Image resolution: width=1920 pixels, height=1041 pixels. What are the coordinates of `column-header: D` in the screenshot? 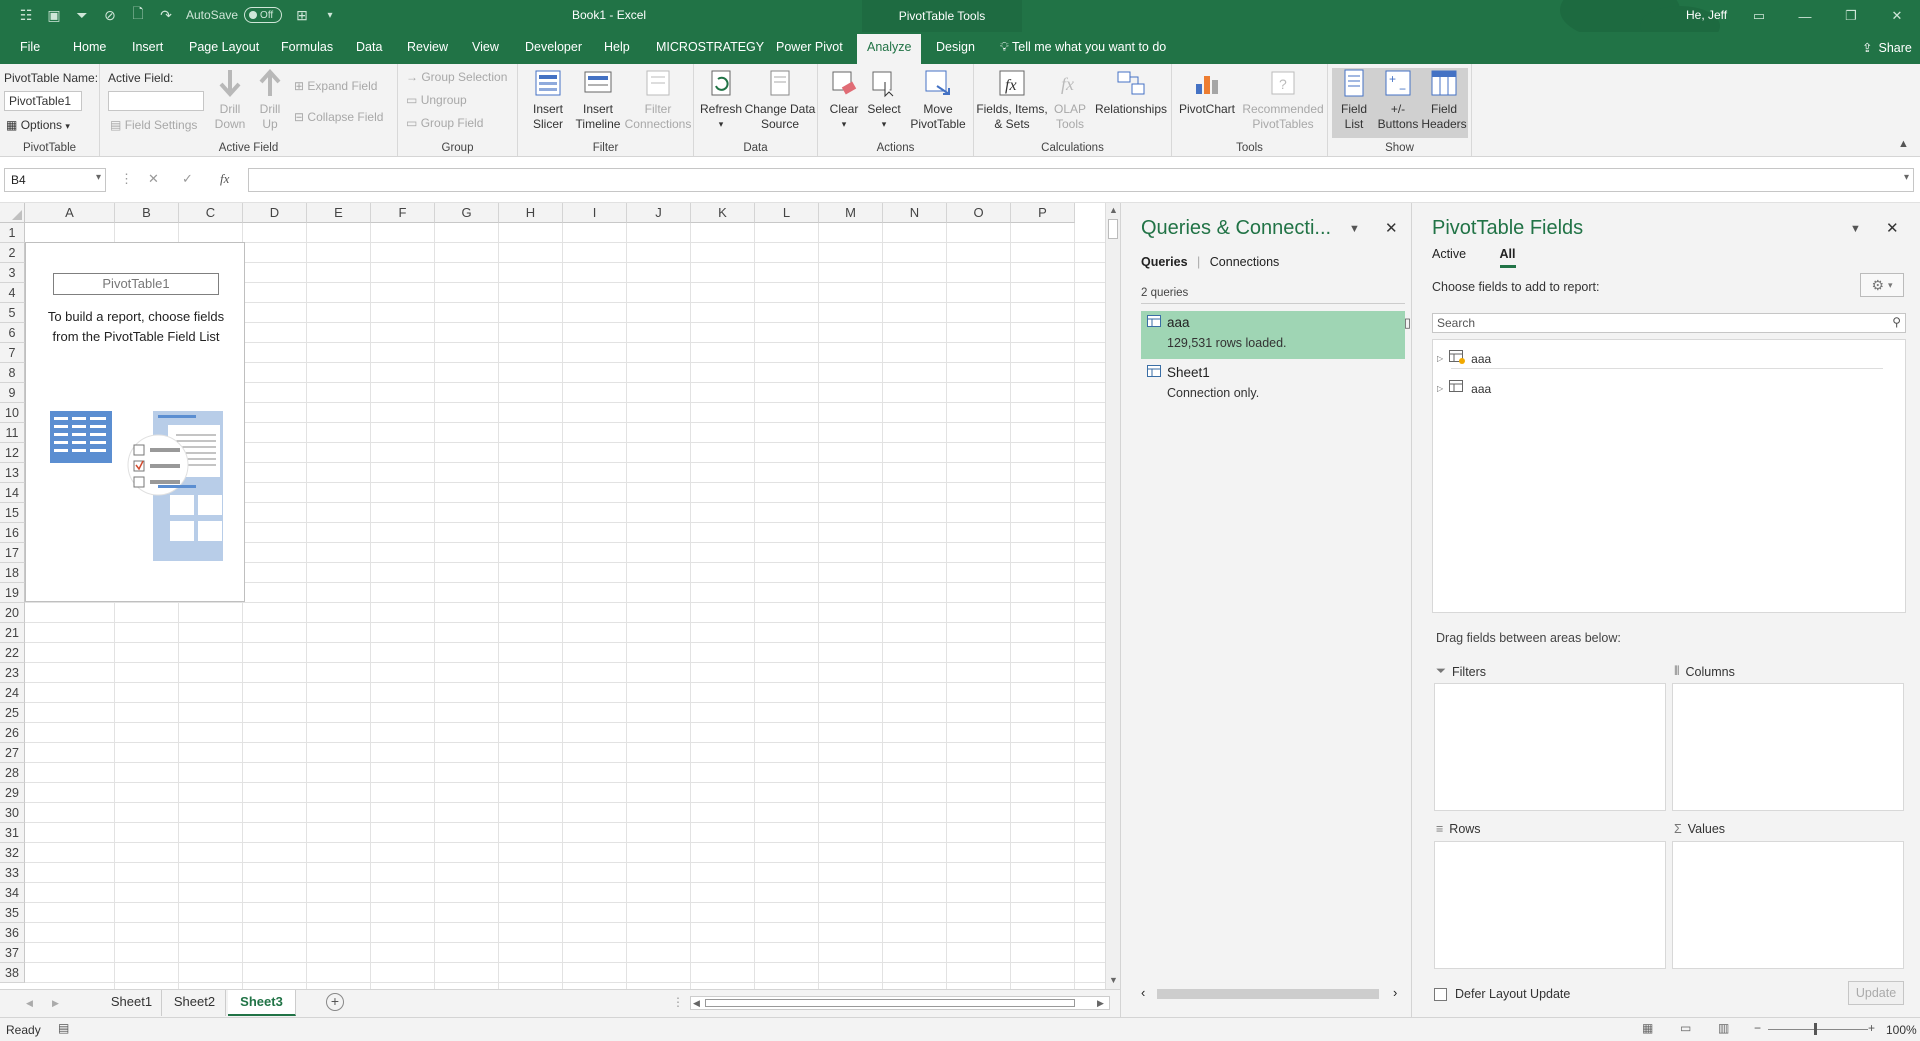 It's located at (275, 213).